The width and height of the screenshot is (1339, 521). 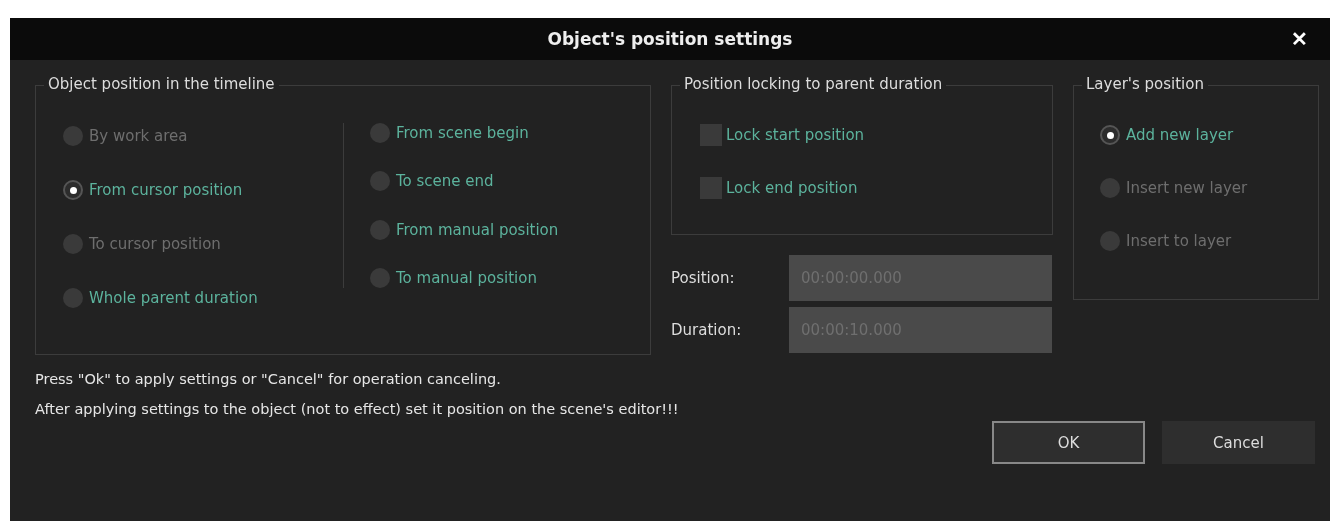 What do you see at coordinates (268, 379) in the screenshot?
I see `info-text: Press "Ok" to apply settings or "Cancel" for operation canceling.` at bounding box center [268, 379].